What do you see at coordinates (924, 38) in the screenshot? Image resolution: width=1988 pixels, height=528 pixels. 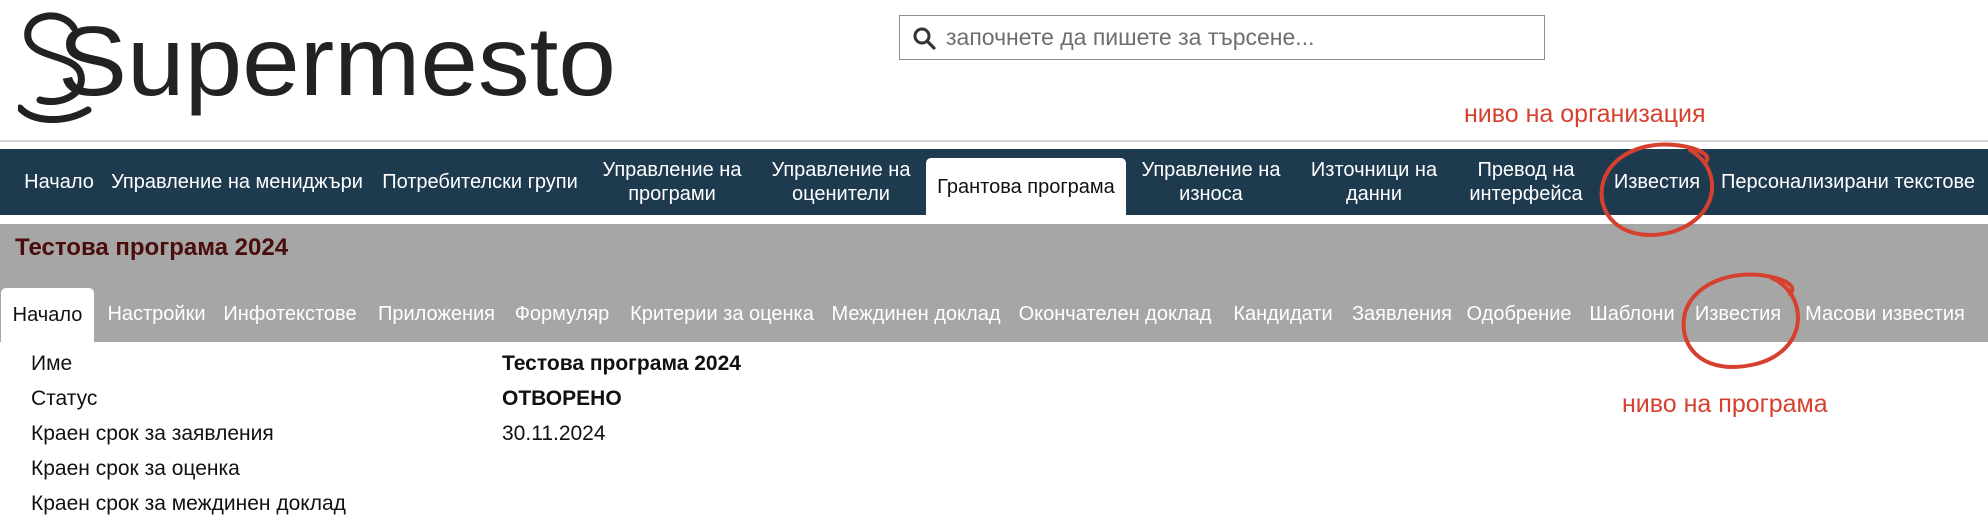 I see `search-icon` at bounding box center [924, 38].